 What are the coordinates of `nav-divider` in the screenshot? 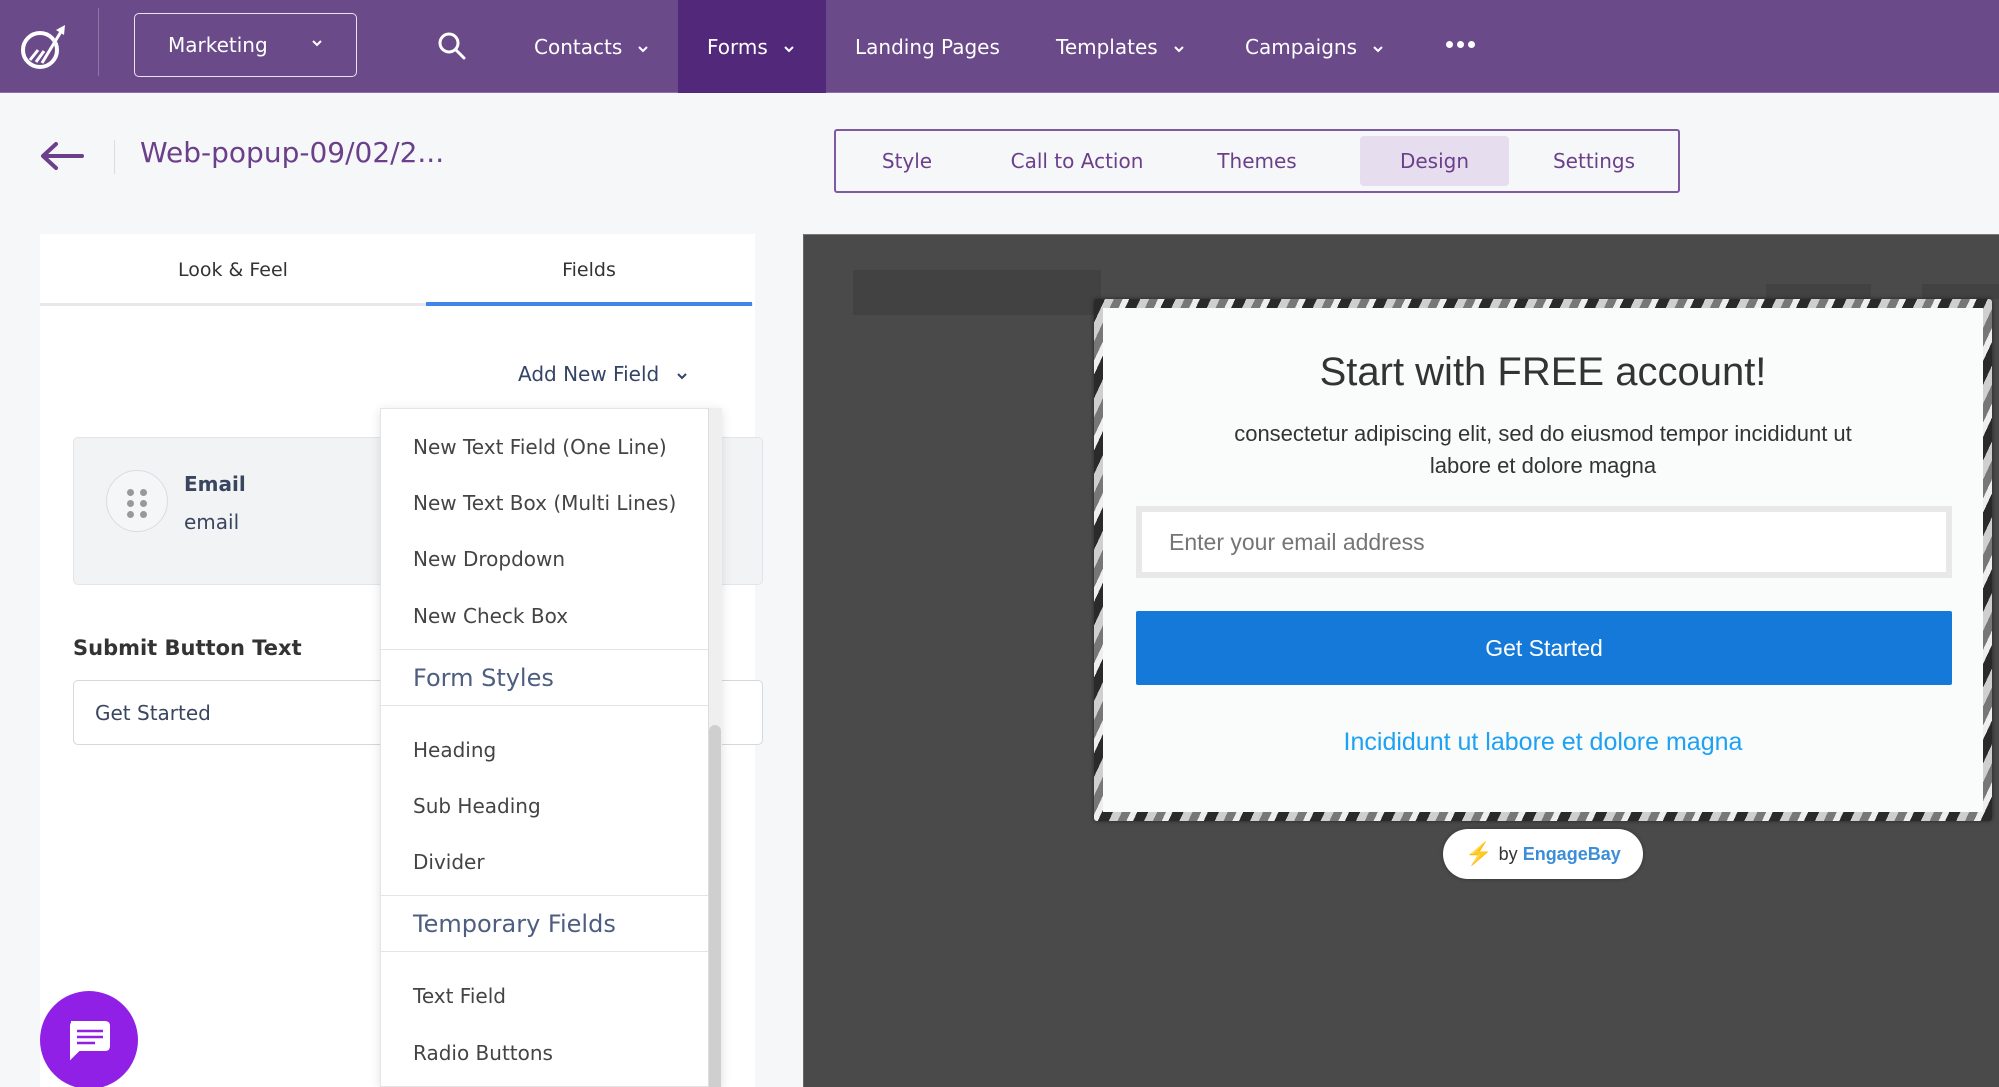 It's located at (98, 42).